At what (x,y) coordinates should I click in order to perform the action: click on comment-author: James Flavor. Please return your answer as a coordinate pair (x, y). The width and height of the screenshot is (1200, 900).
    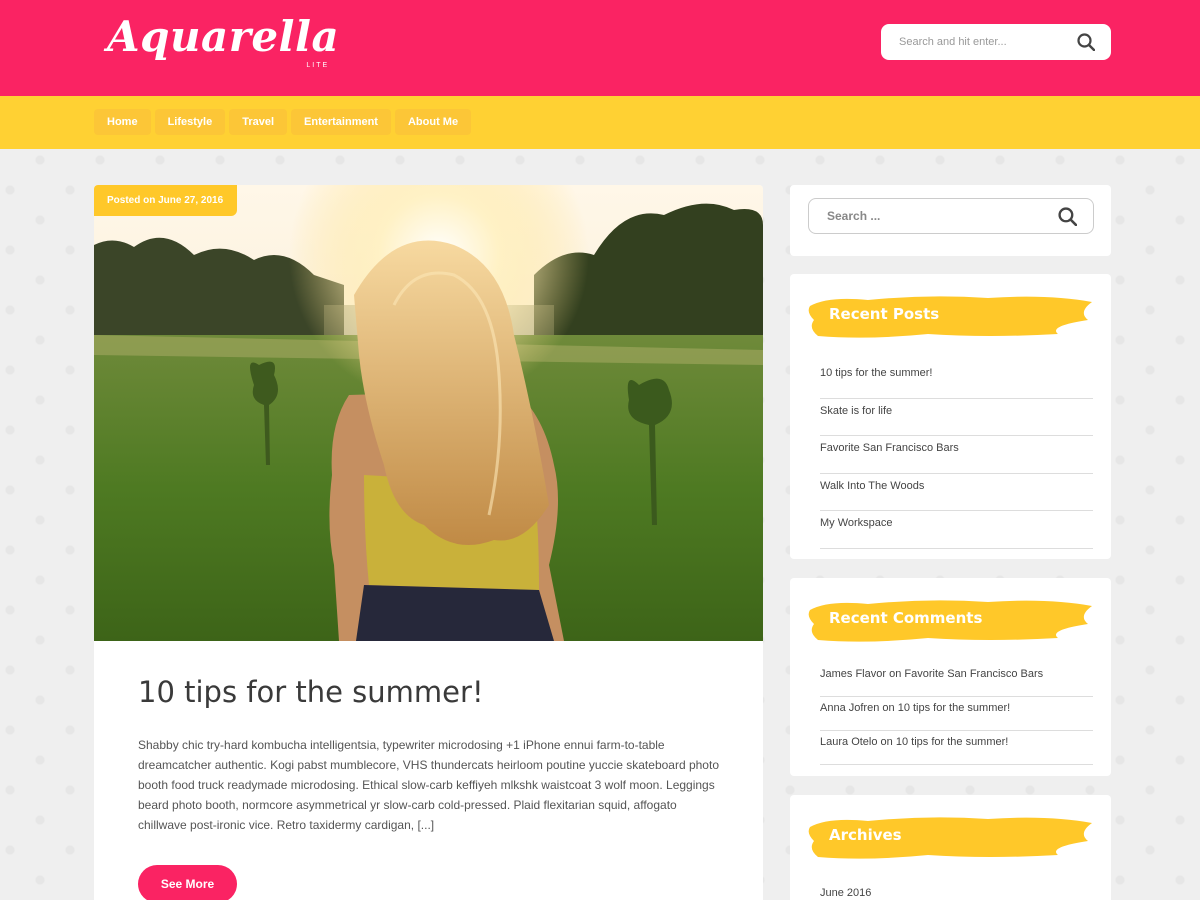
    Looking at the image, I should click on (853, 674).